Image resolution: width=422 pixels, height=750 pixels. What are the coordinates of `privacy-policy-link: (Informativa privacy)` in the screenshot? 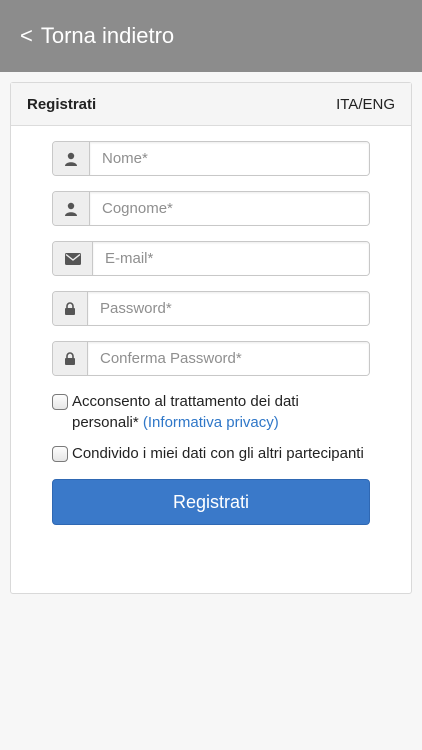 It's located at (211, 422).